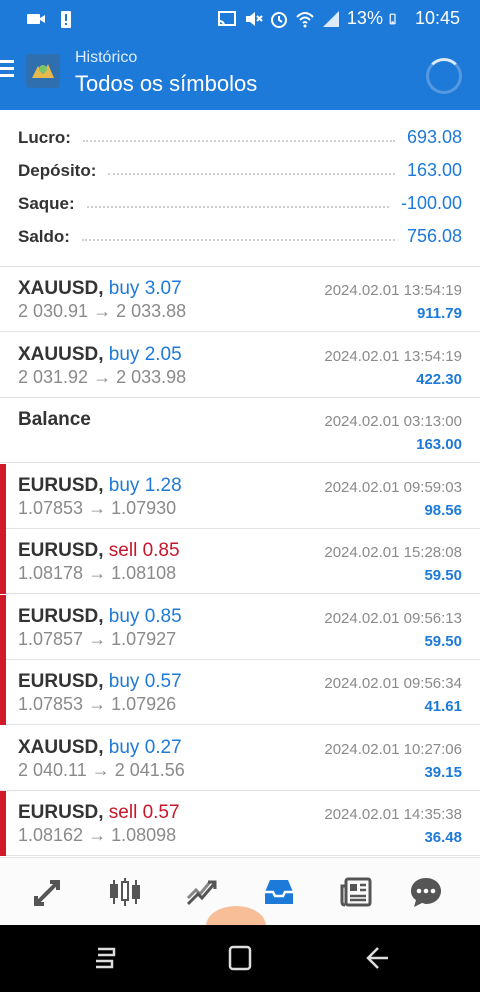  What do you see at coordinates (97, 835) in the screenshot?
I see `deal-prices: 1.08162 → 1.08098` at bounding box center [97, 835].